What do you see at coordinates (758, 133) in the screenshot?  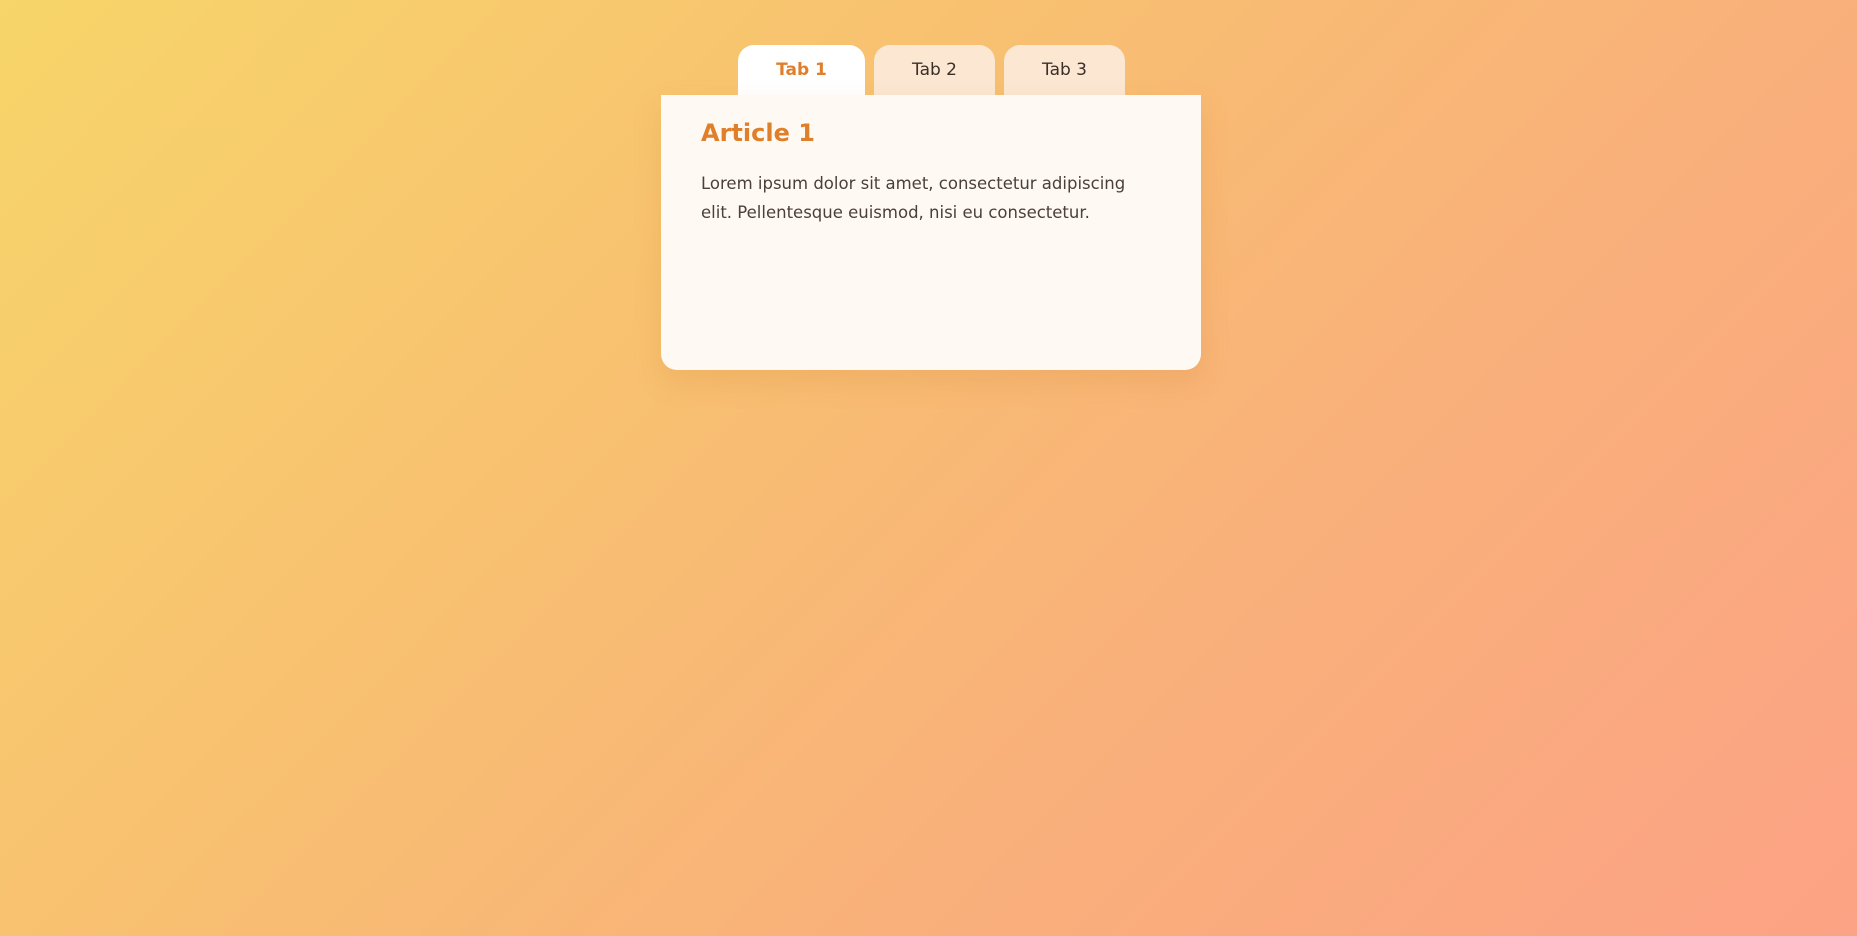 I see `article-title: Article 1` at bounding box center [758, 133].